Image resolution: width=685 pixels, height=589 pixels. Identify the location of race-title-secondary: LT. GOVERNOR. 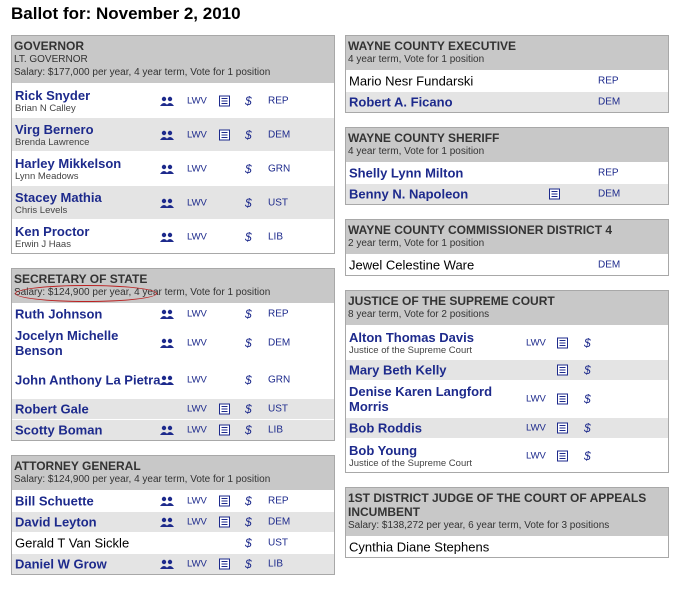
(51, 59).